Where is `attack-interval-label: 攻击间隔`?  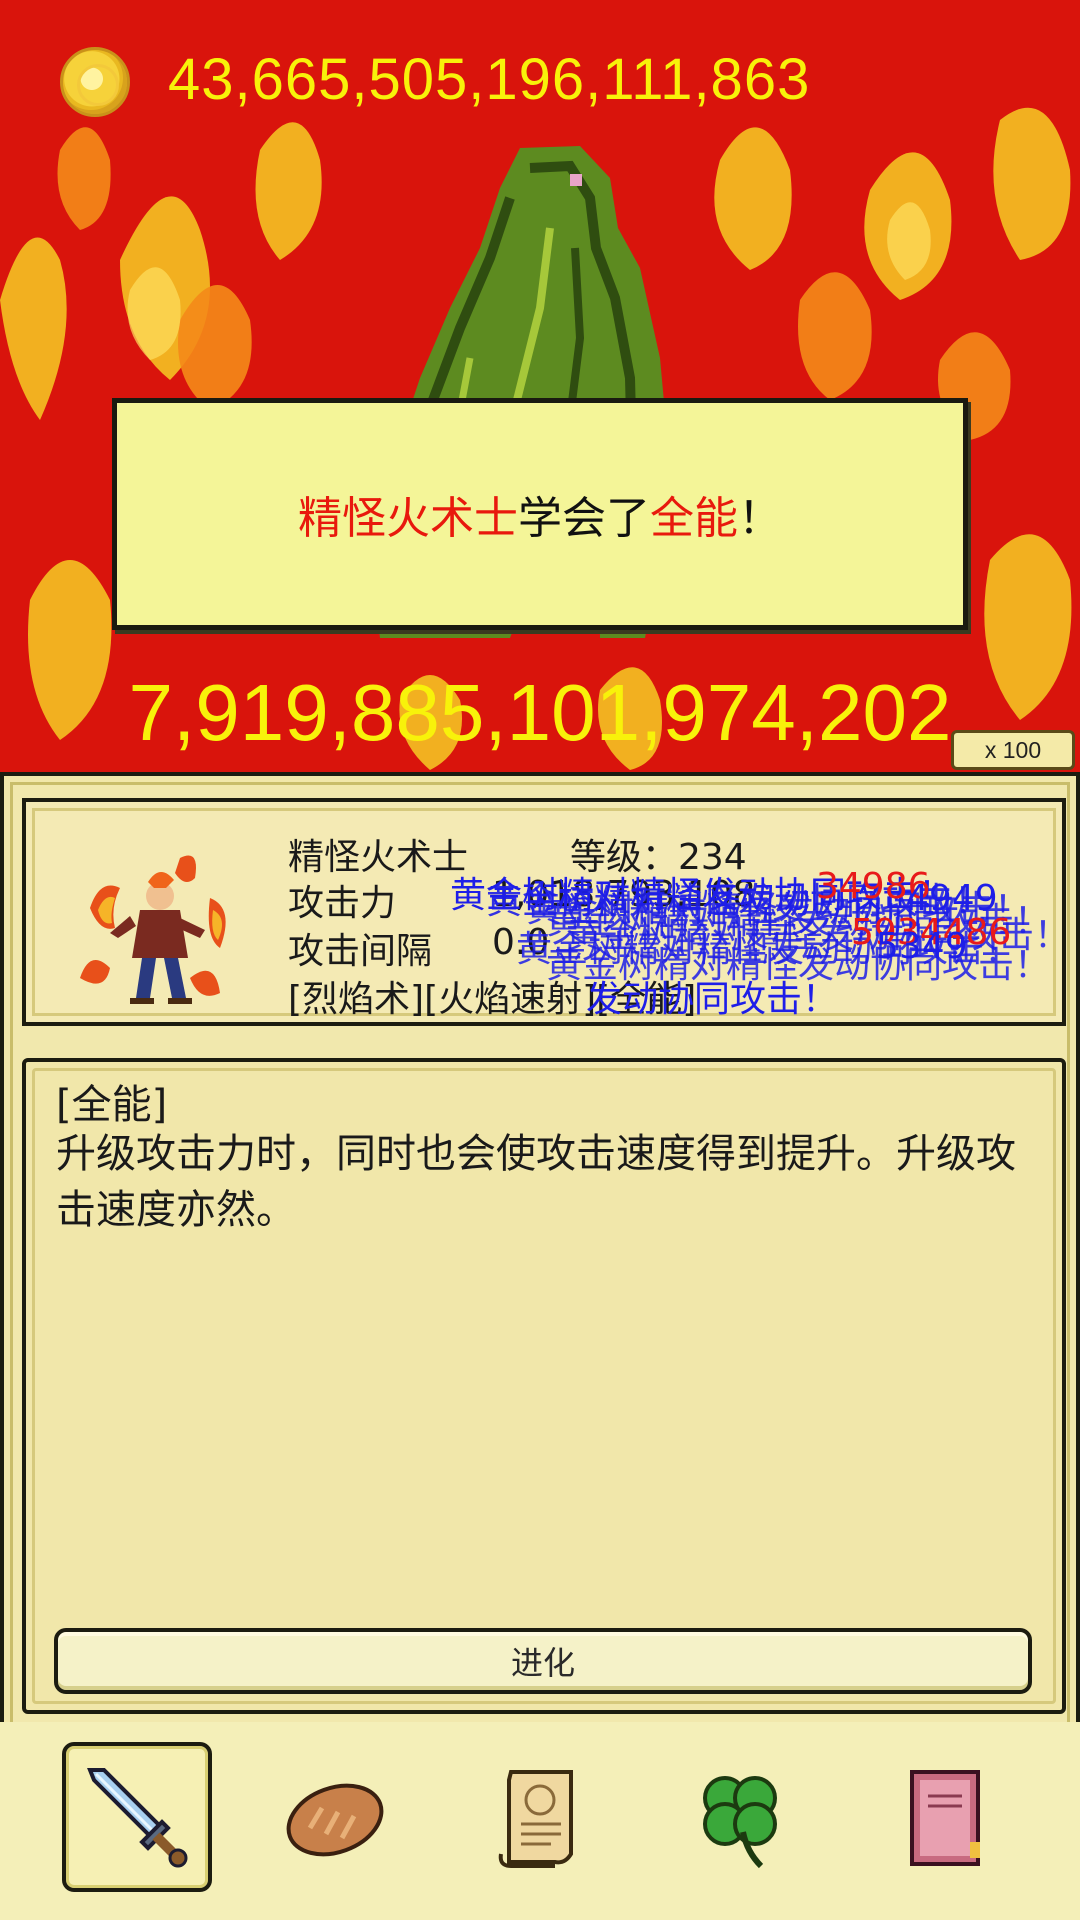 attack-interval-label: 攻击间隔 is located at coordinates (360, 951).